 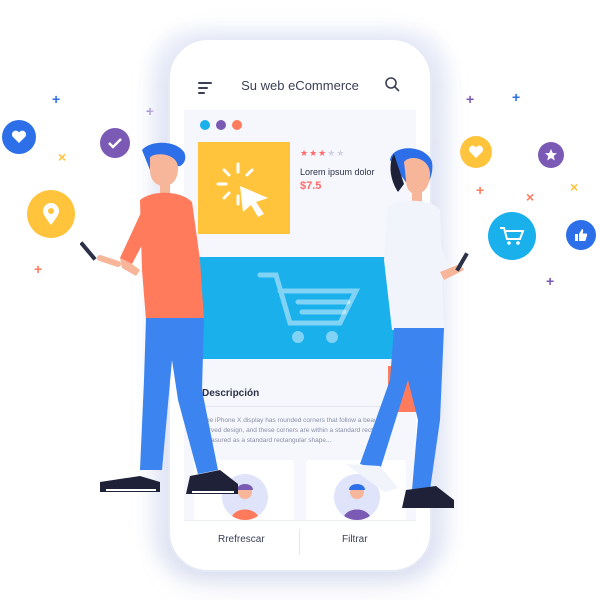 I want to click on cart-bubble, so click(x=512, y=236).